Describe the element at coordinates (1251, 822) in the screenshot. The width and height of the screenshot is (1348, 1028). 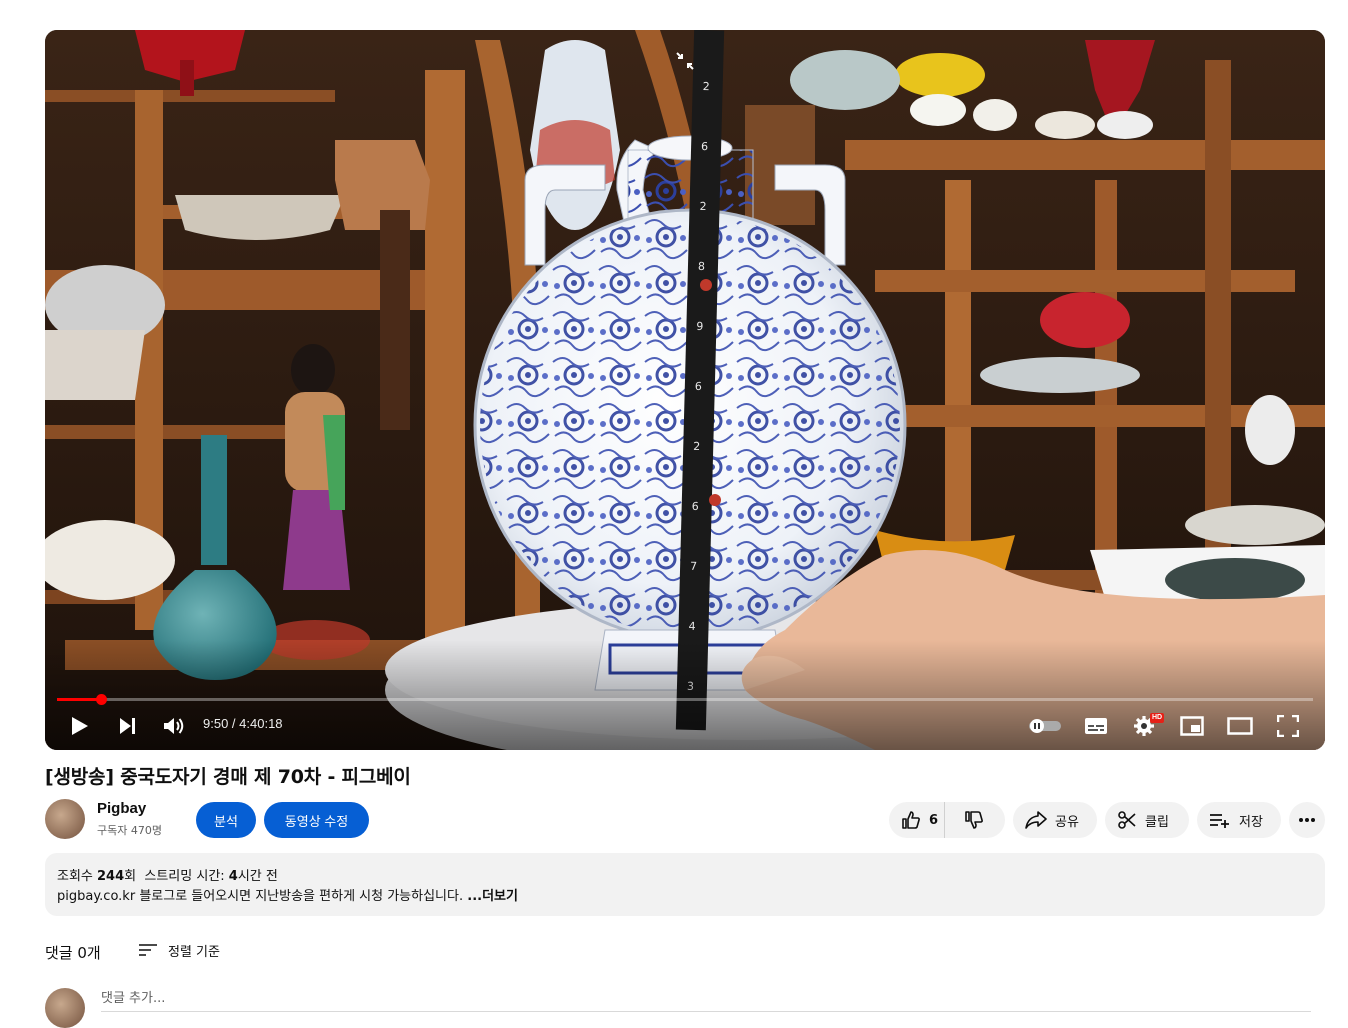
I see `save-label: 저장` at that location.